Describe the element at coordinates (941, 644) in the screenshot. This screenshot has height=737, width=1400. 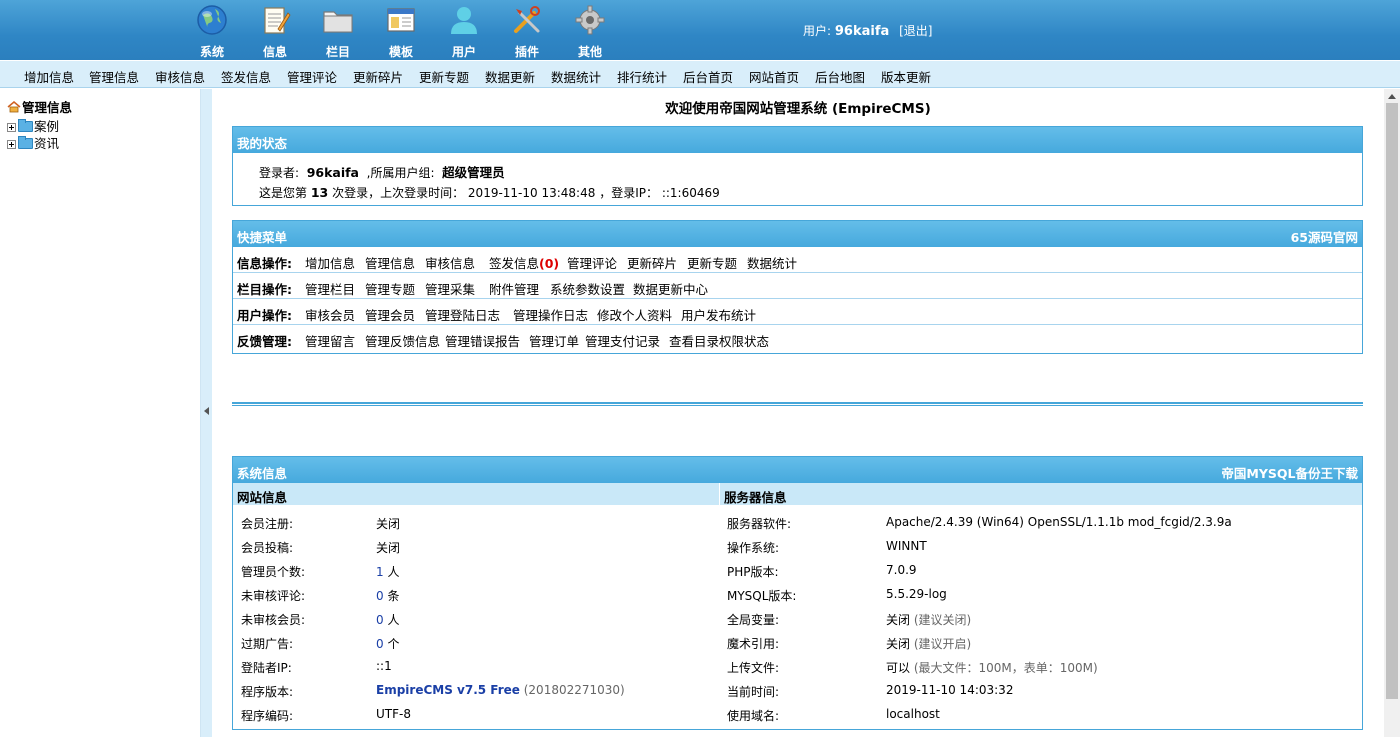
I see `hint: (建议开启)` at that location.